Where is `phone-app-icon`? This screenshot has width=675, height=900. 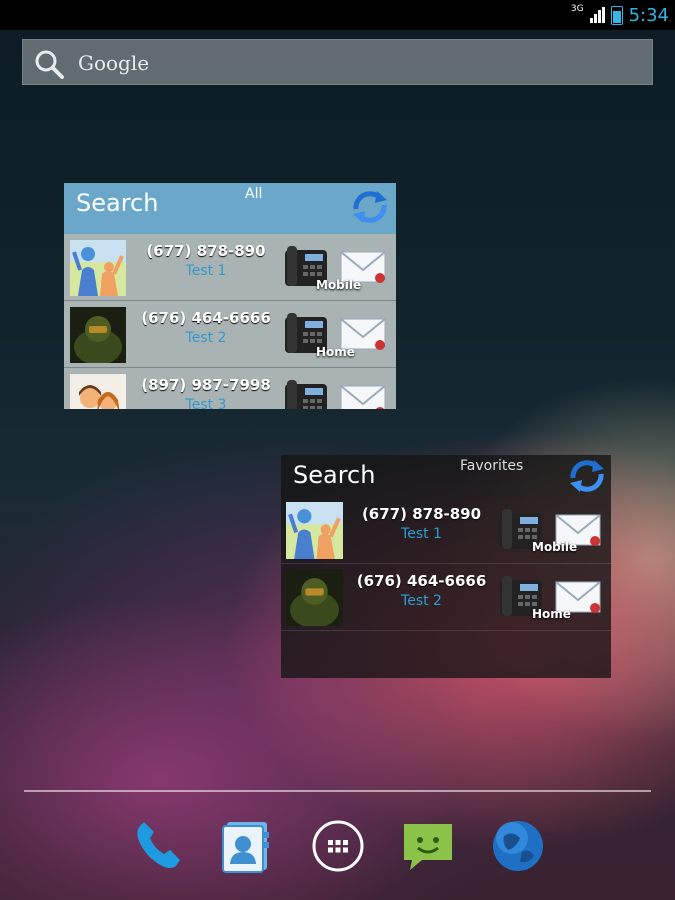 phone-app-icon is located at coordinates (158, 846).